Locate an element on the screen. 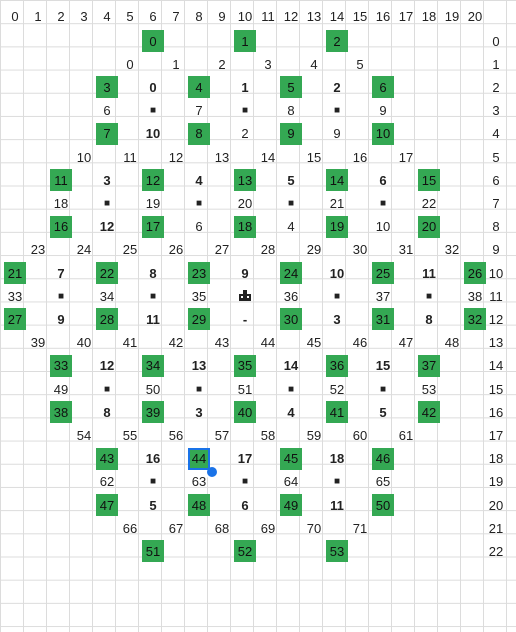 The image size is (516, 632). grid-cell: 68 is located at coordinates (222, 528).